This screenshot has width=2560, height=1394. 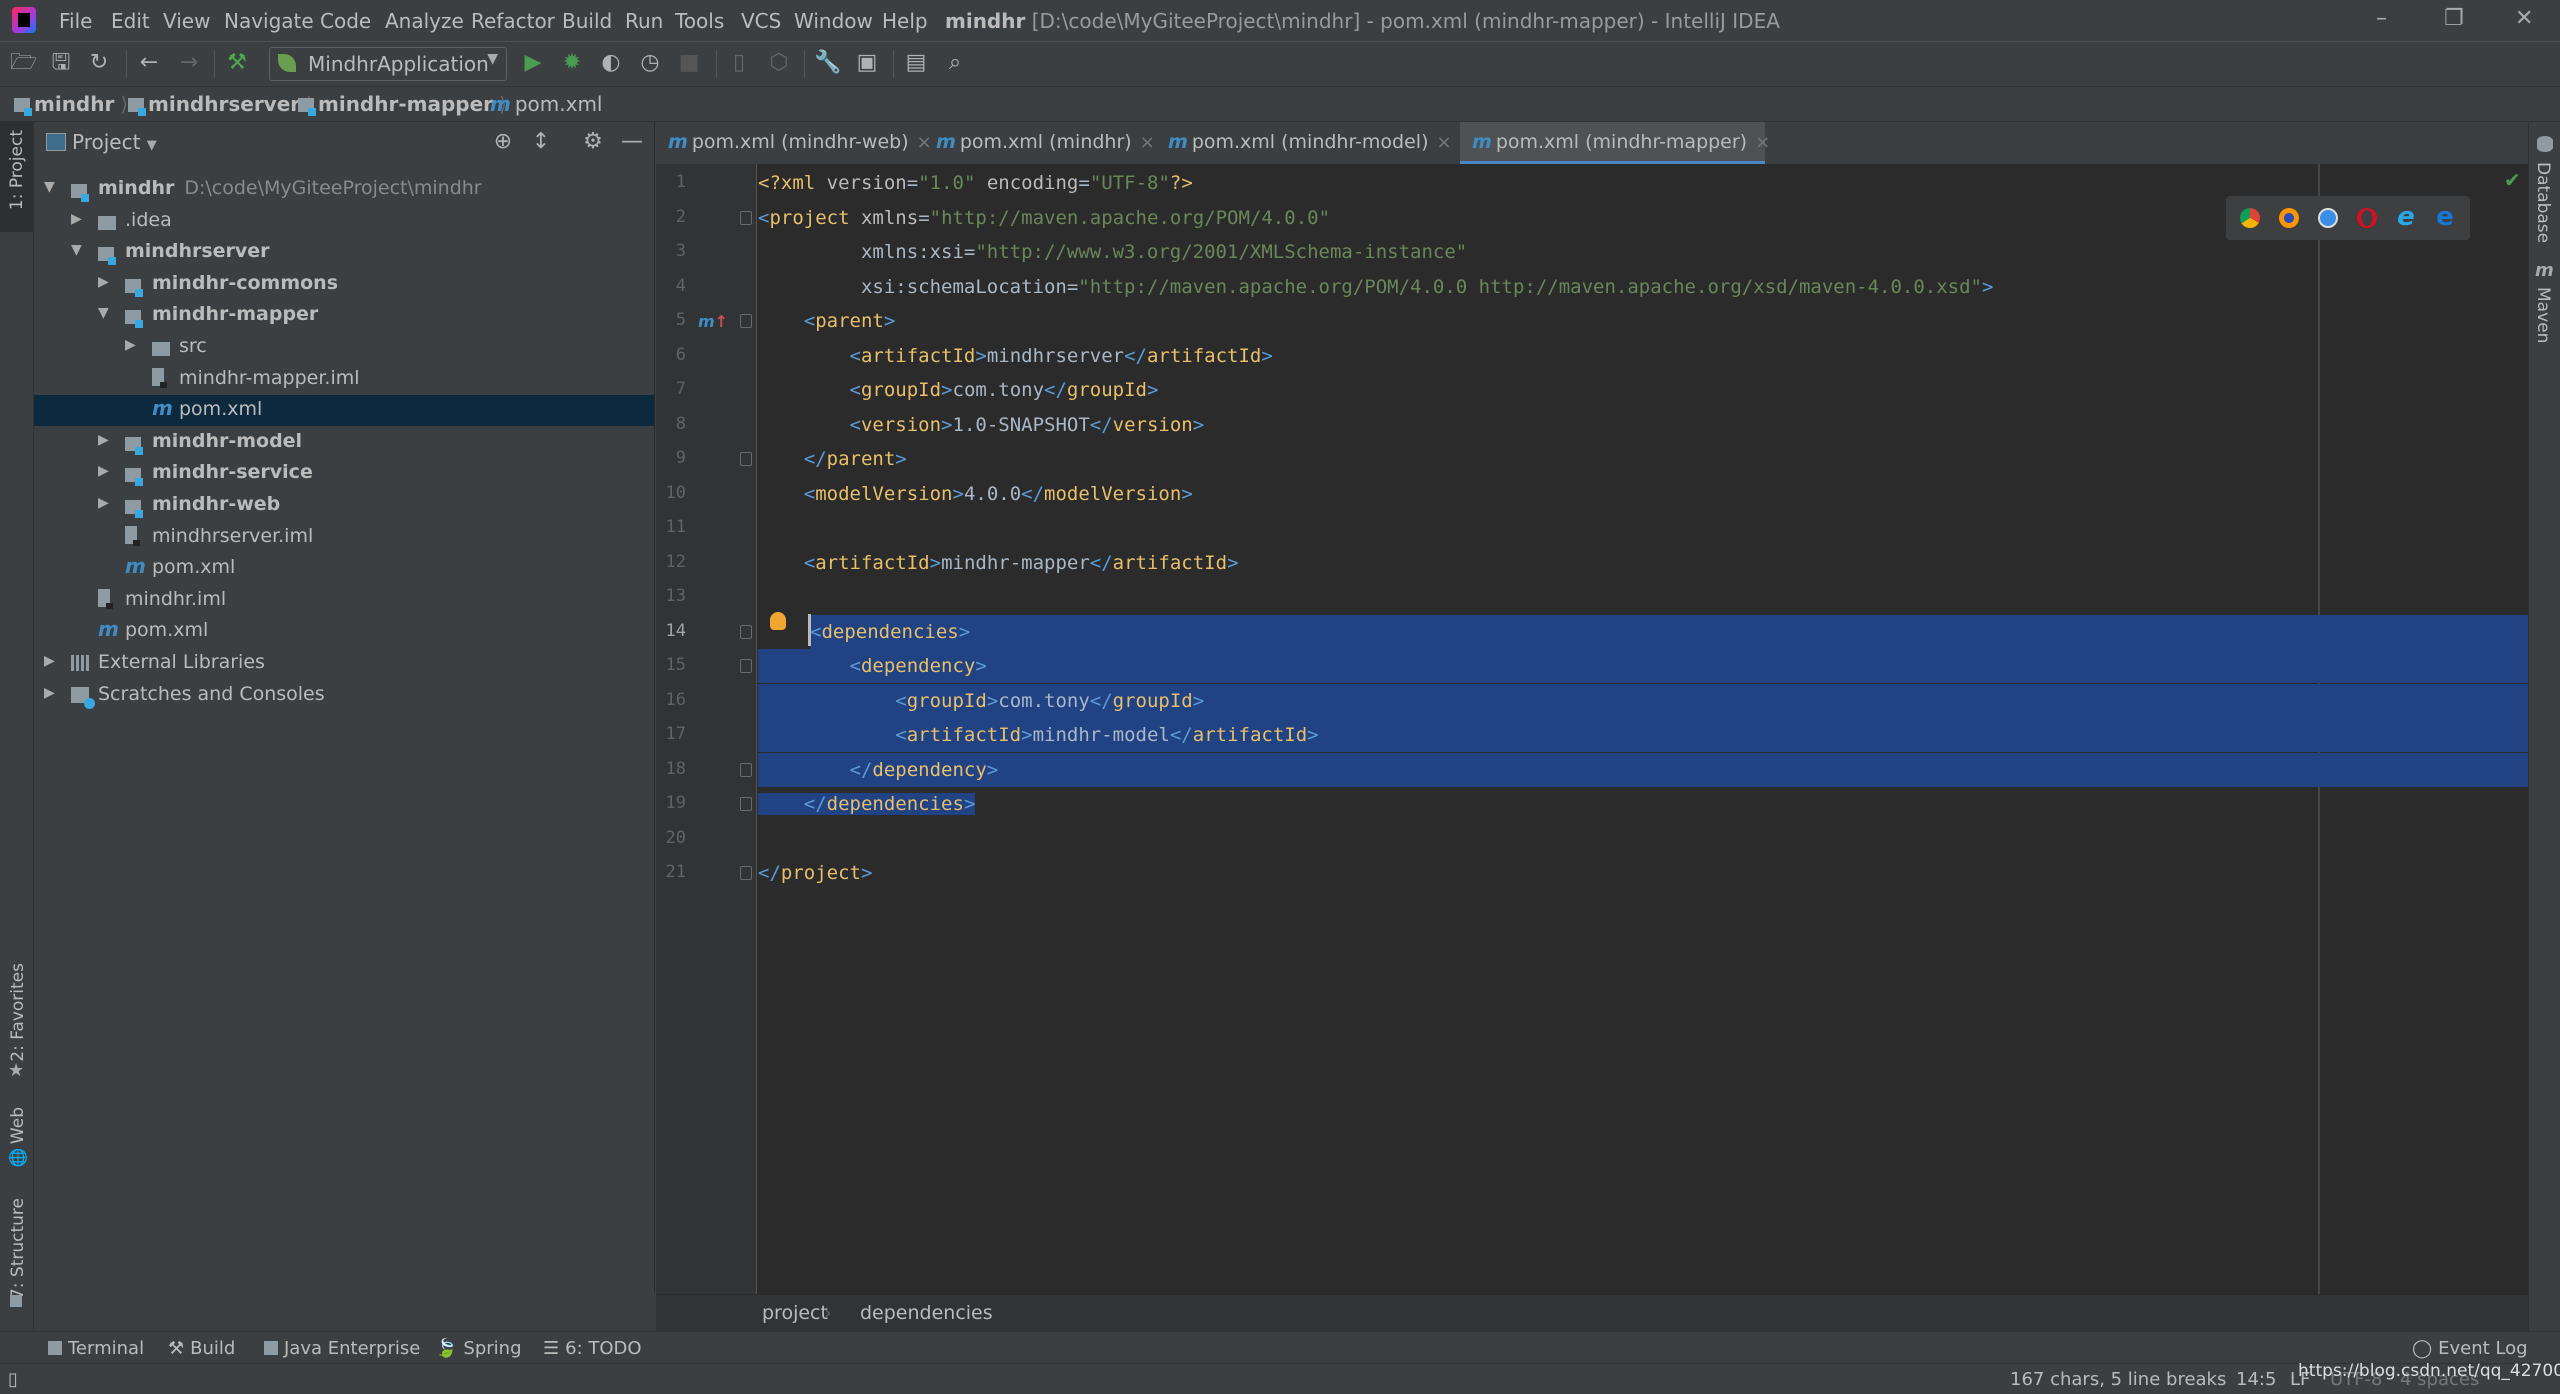 I want to click on menu-view: View, so click(x=186, y=21).